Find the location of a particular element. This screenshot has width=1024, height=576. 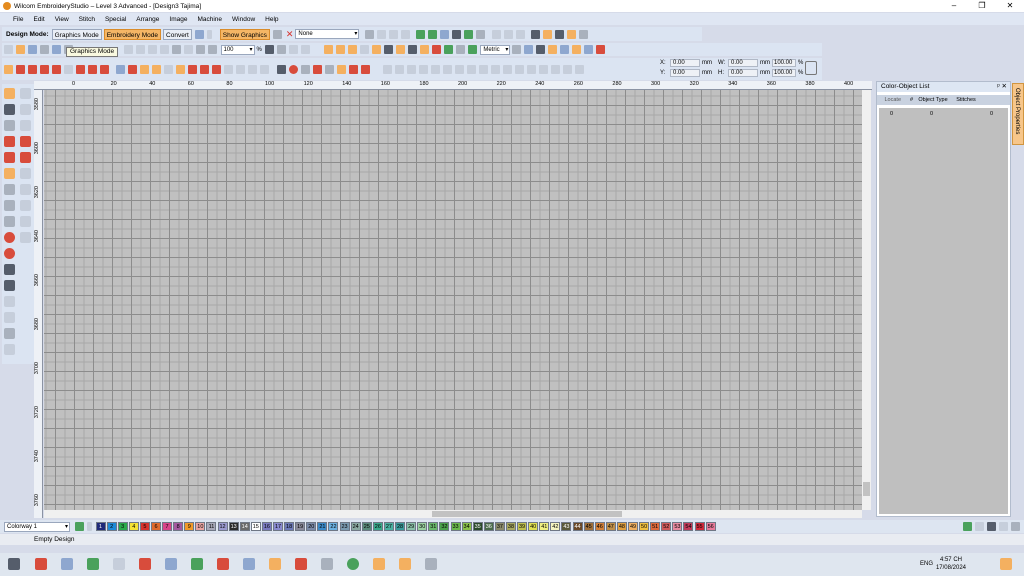

reshape-icon is located at coordinates (9, 109).